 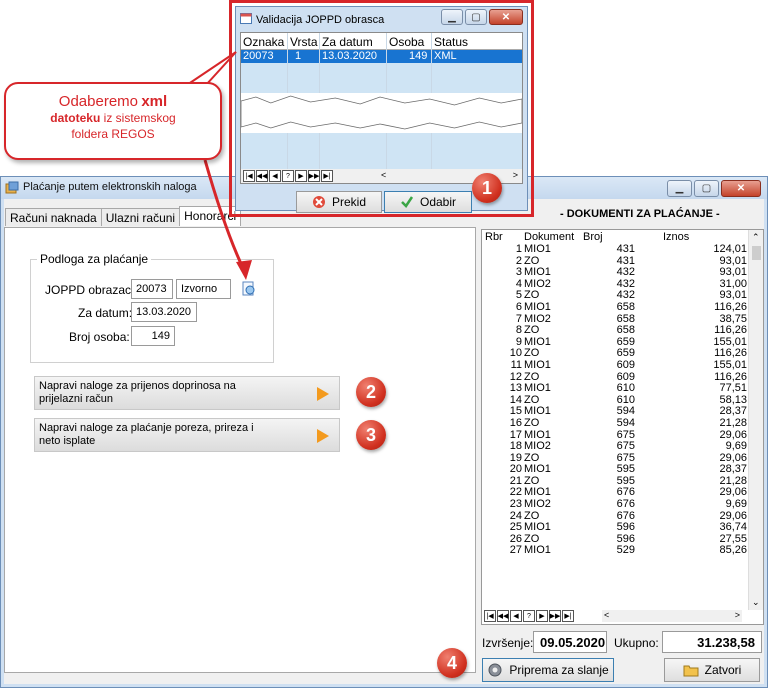 I want to click on table-row: 11 MIO1 609 155,01, so click(x=616, y=365).